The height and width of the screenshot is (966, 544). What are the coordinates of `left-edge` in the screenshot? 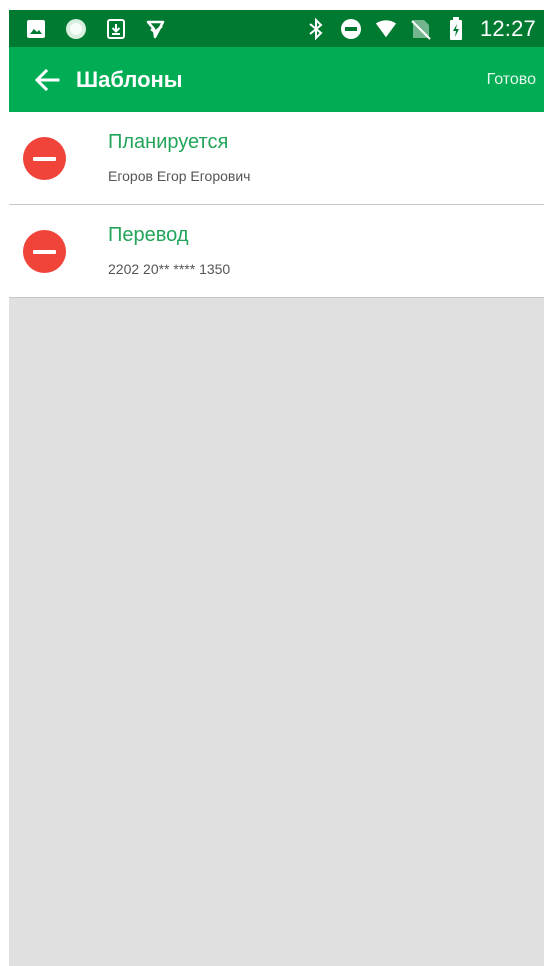 It's located at (4, 483).